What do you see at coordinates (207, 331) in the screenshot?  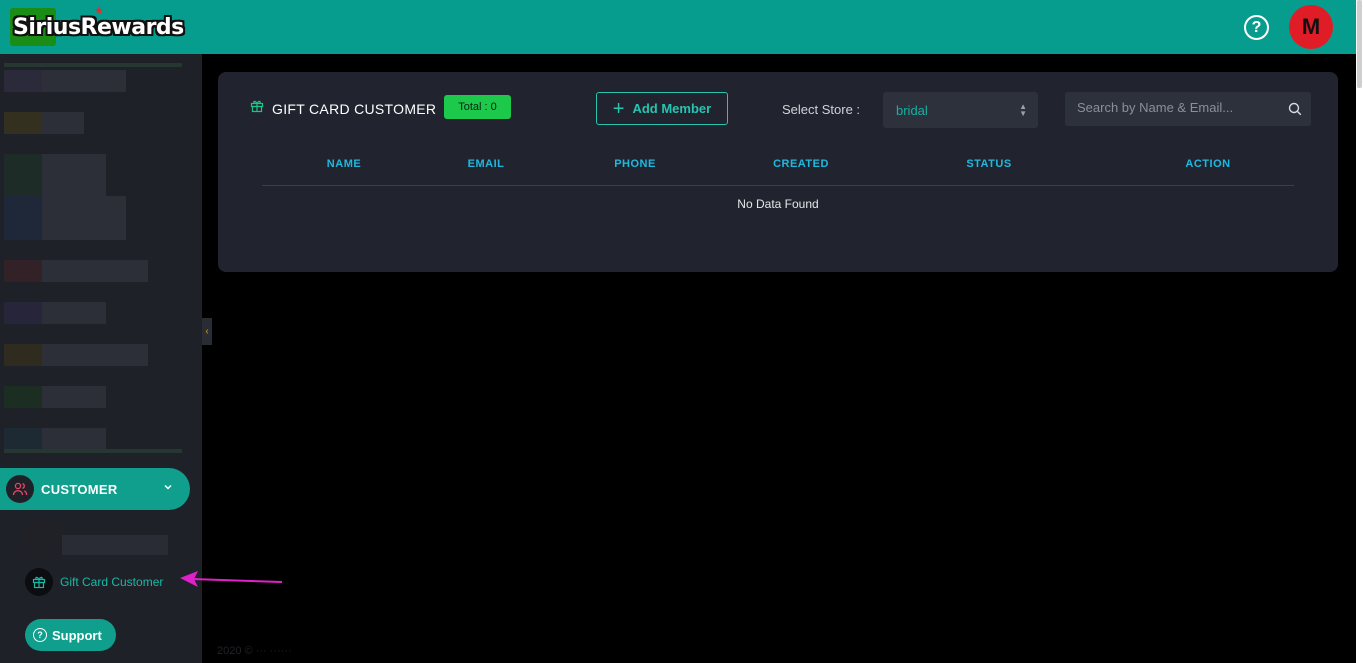 I see `sidebar-collapse-toggle: ‹` at bounding box center [207, 331].